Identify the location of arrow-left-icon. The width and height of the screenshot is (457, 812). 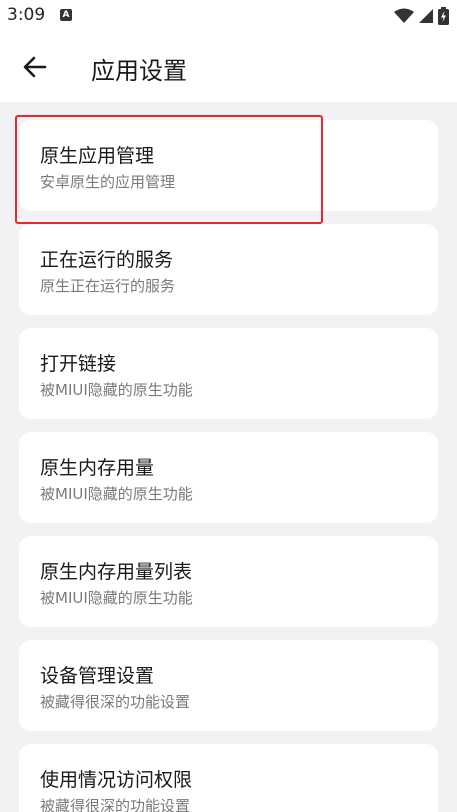
(35, 67).